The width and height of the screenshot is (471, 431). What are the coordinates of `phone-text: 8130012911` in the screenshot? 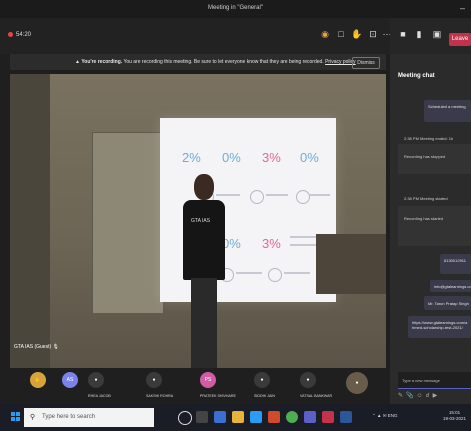 It's located at (455, 260).